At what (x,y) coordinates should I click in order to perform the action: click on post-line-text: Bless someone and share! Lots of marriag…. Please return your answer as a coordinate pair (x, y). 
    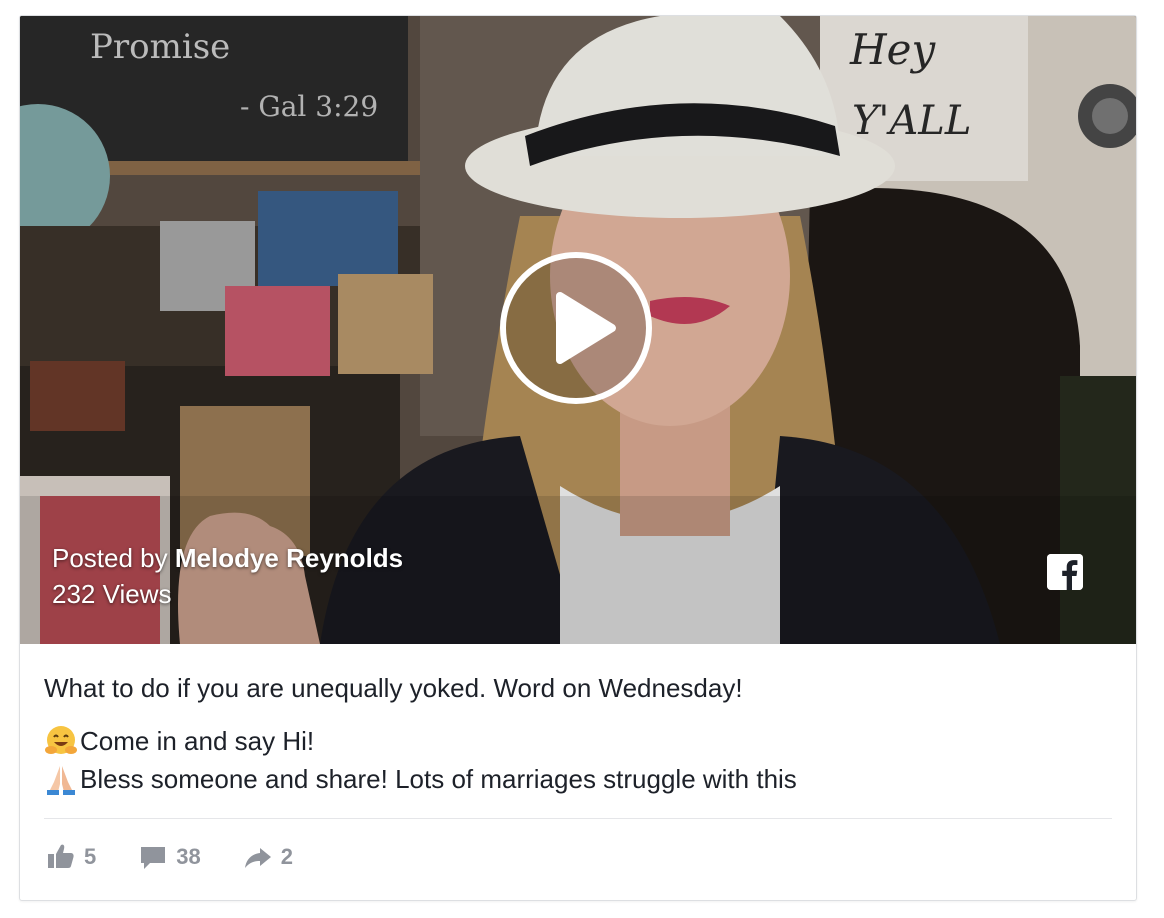
    Looking at the image, I should click on (438, 779).